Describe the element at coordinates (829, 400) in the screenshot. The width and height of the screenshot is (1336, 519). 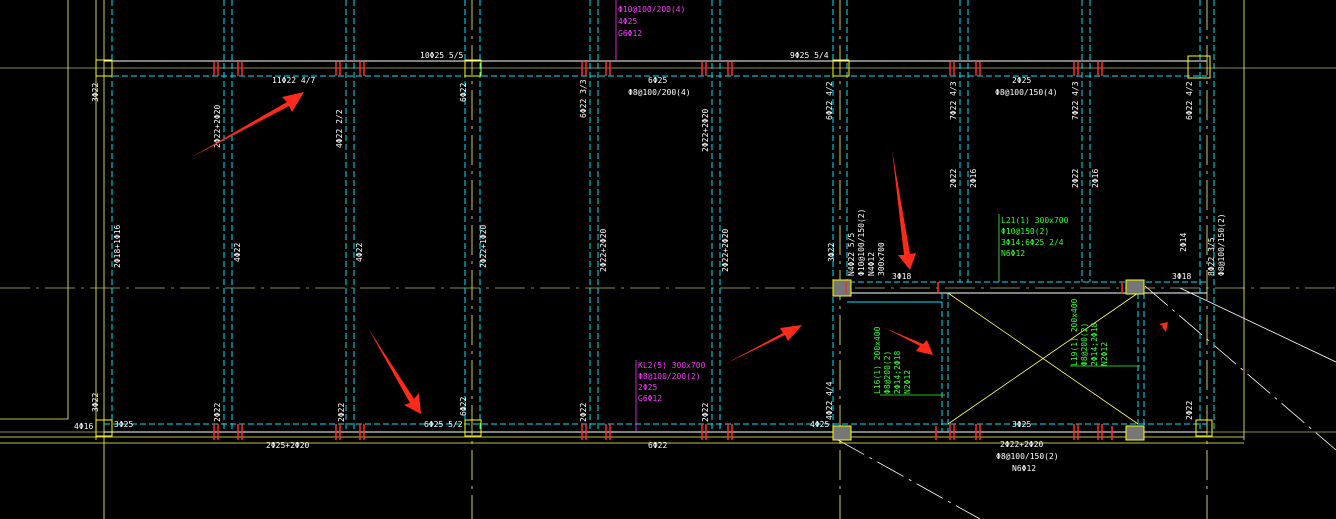
I see `rebar-label: 4Φ22 4/4` at that location.